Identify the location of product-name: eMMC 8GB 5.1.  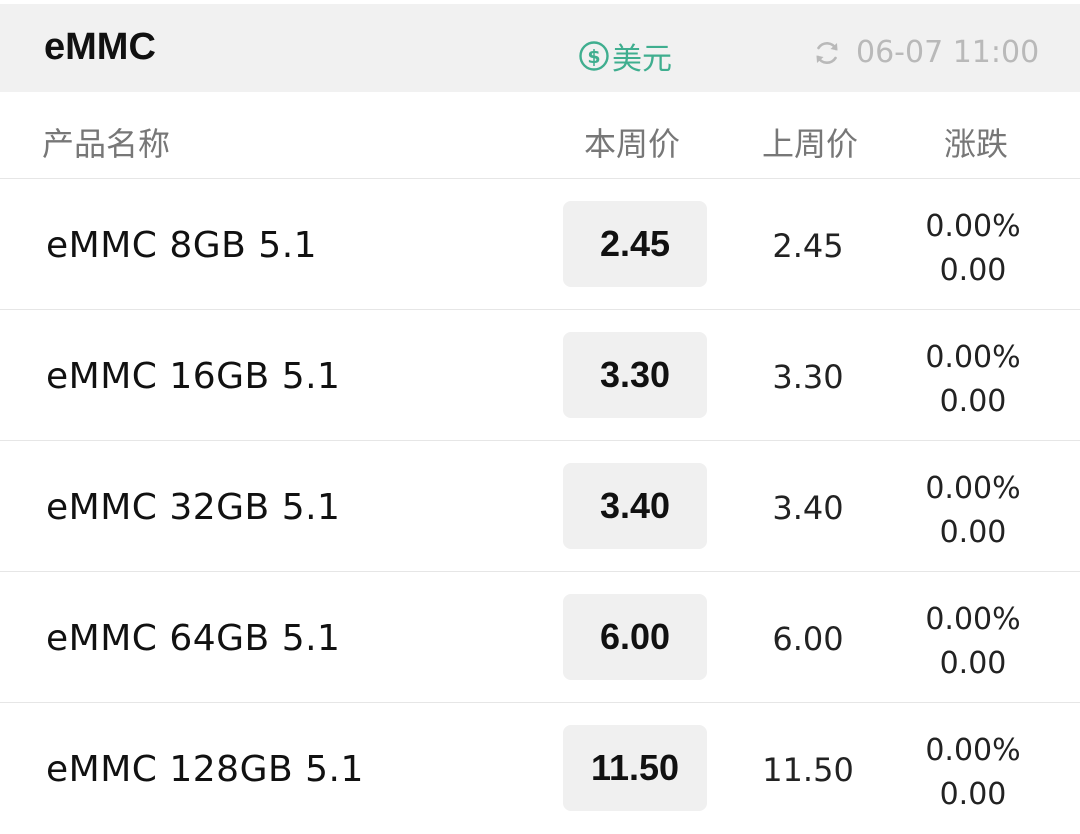
(182, 245).